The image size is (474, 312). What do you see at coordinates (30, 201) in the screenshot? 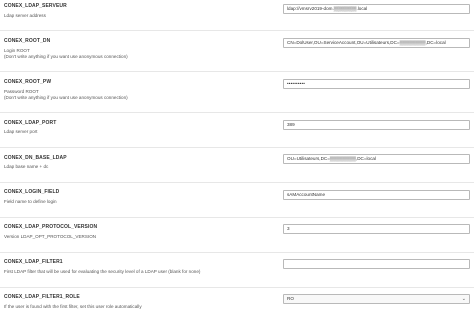
I see `setting-description: Field name to define login` at bounding box center [30, 201].